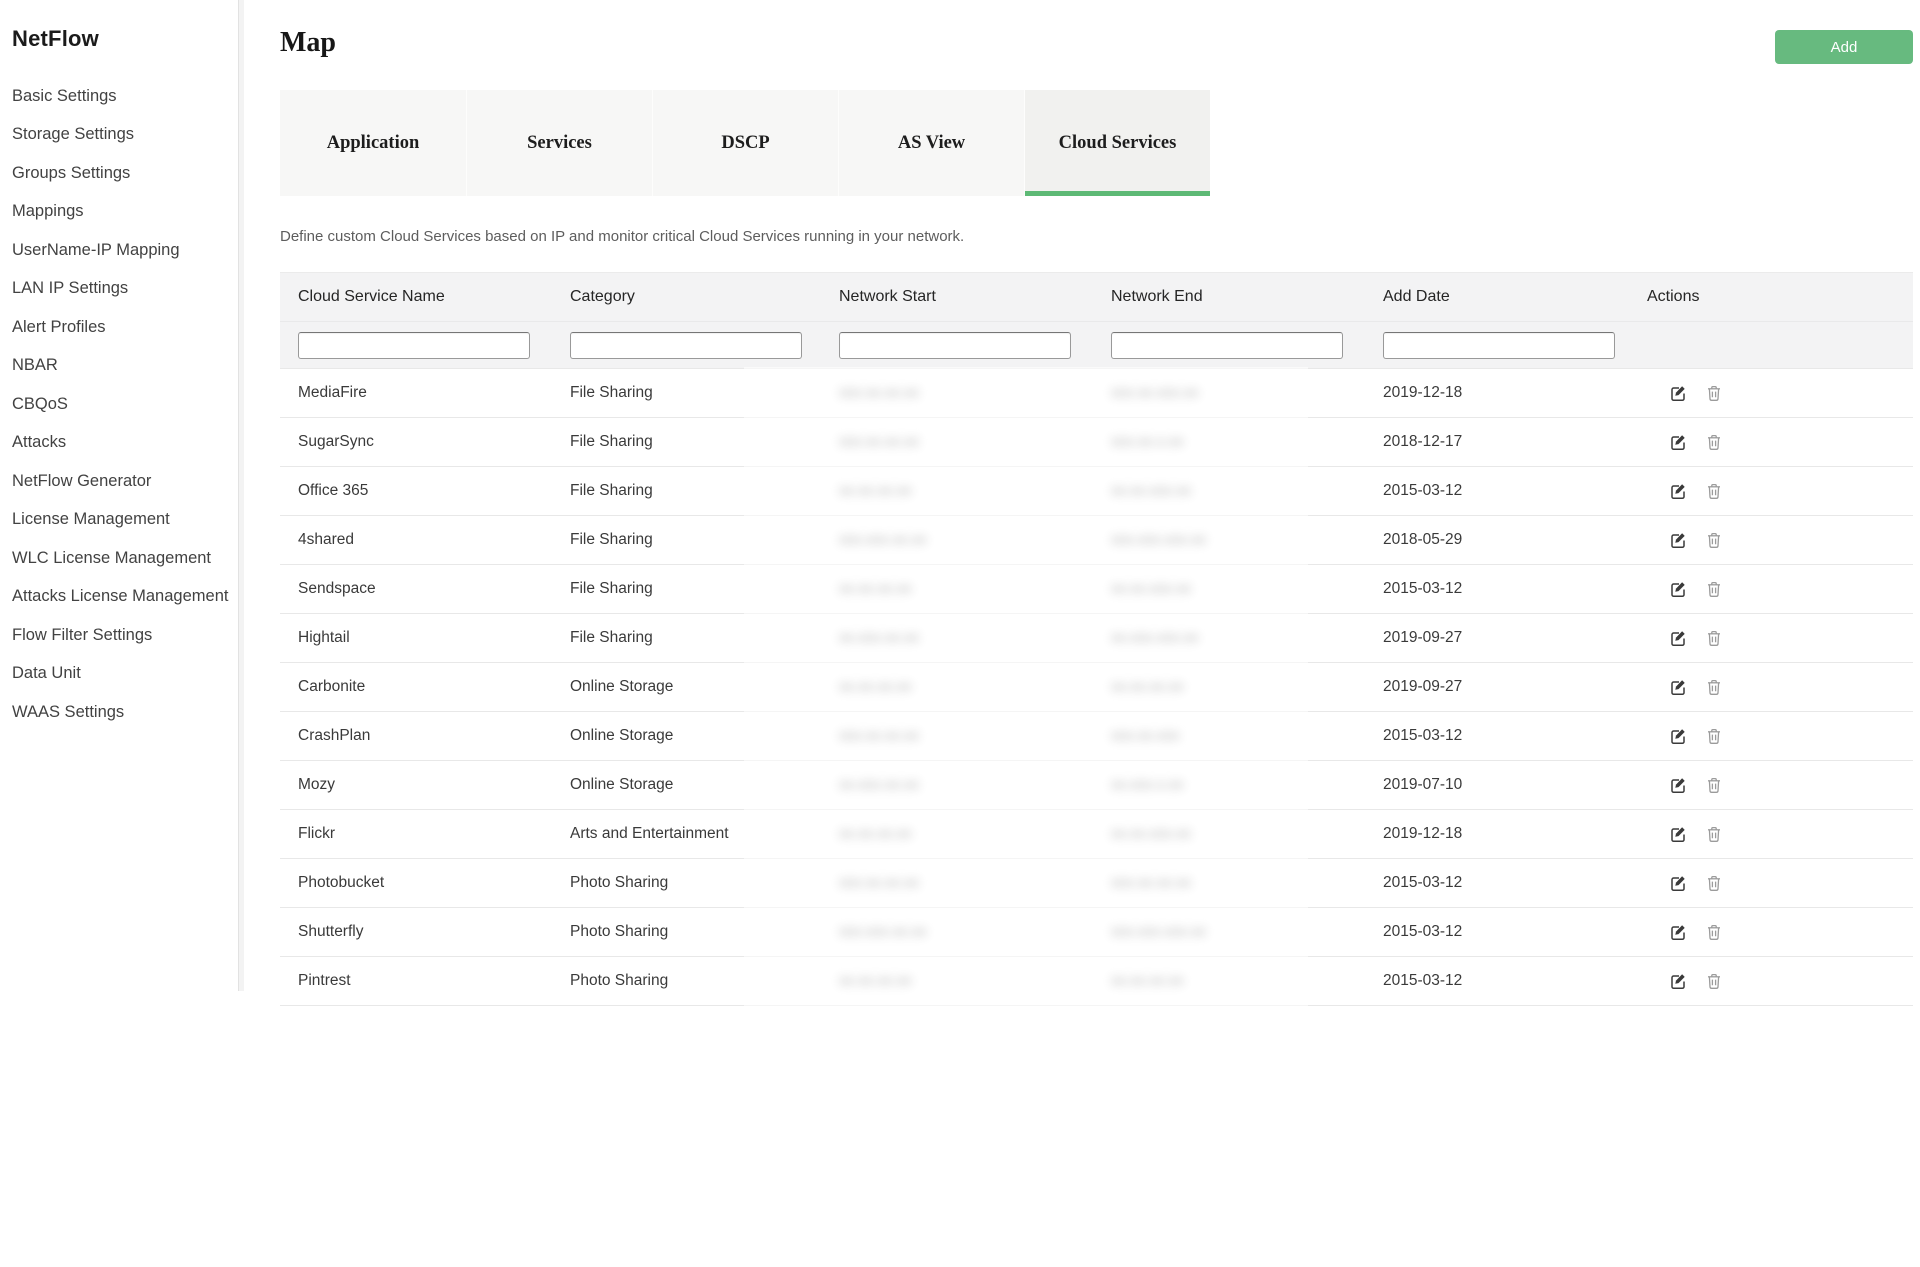  What do you see at coordinates (119, 289) in the screenshot?
I see `sidebar-item-lan-ip-settings: LAN IP Settings` at bounding box center [119, 289].